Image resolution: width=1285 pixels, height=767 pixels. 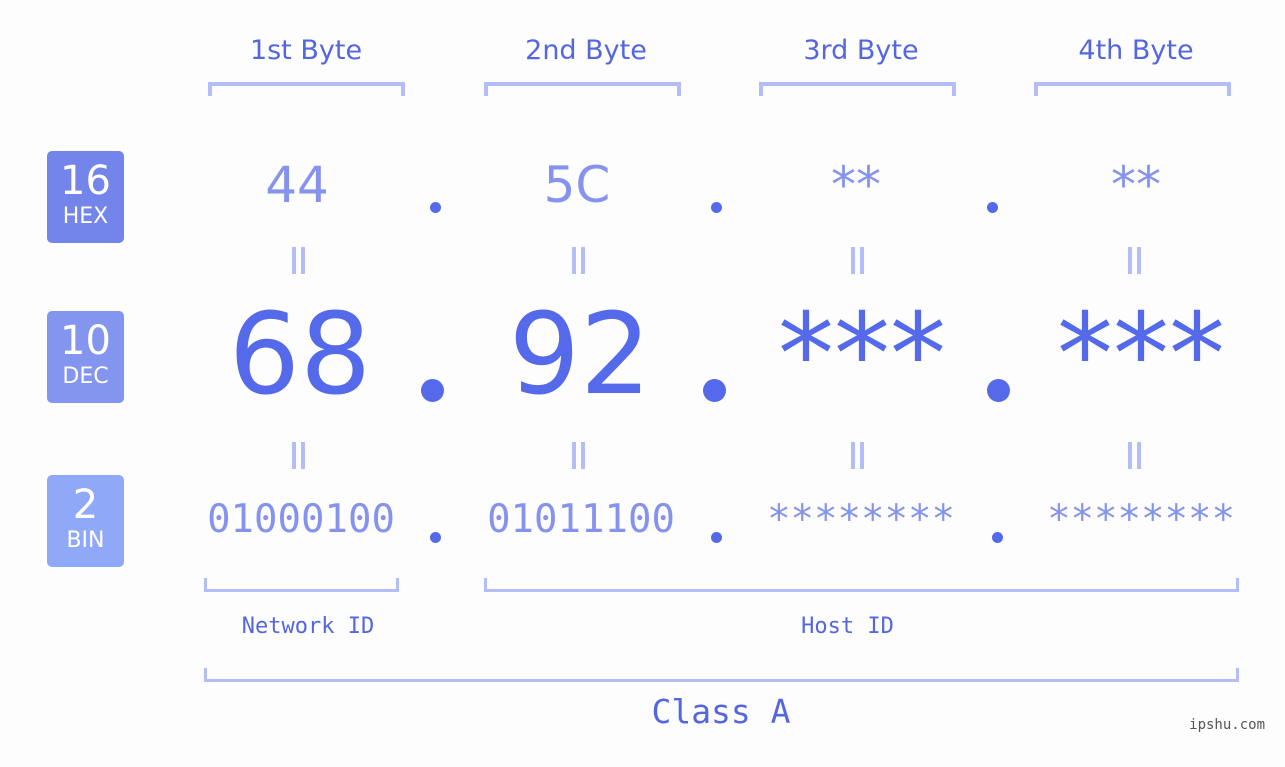 I want to click on dec-byte-4: ***, so click(x=1141, y=355).